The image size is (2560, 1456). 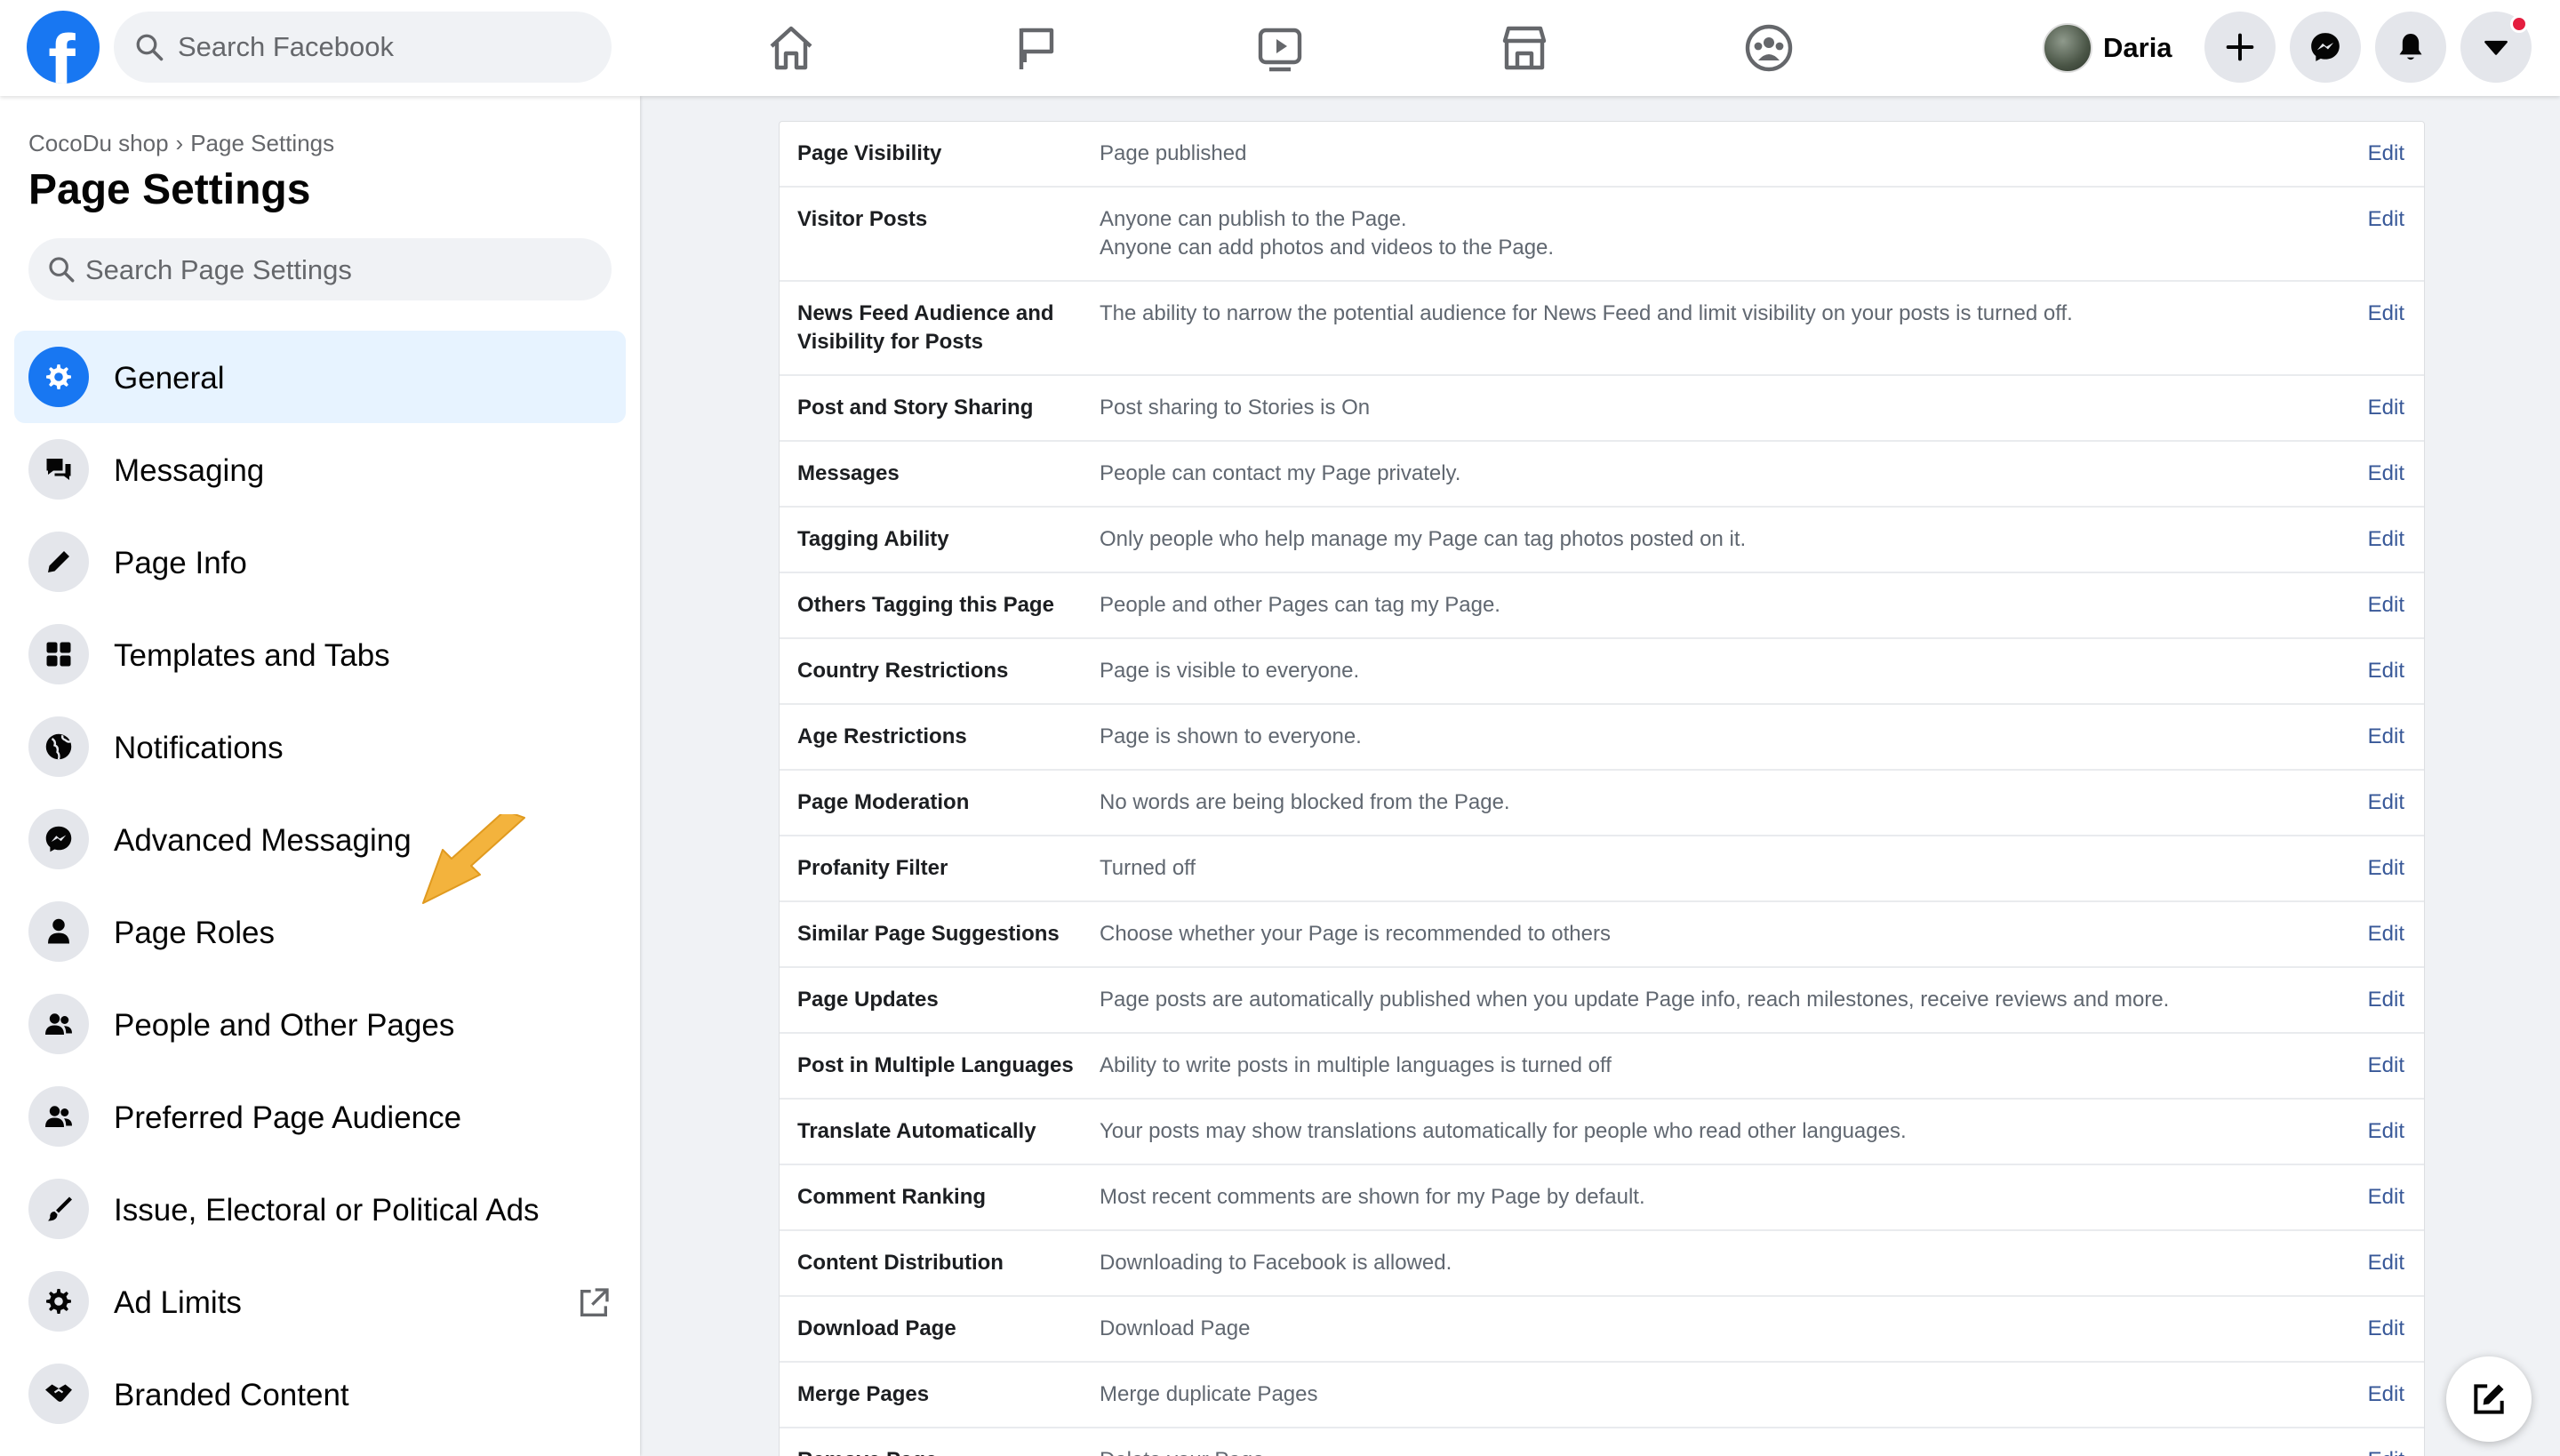 What do you see at coordinates (320, 746) in the screenshot?
I see `sidebar-item-notifications: Notifications` at bounding box center [320, 746].